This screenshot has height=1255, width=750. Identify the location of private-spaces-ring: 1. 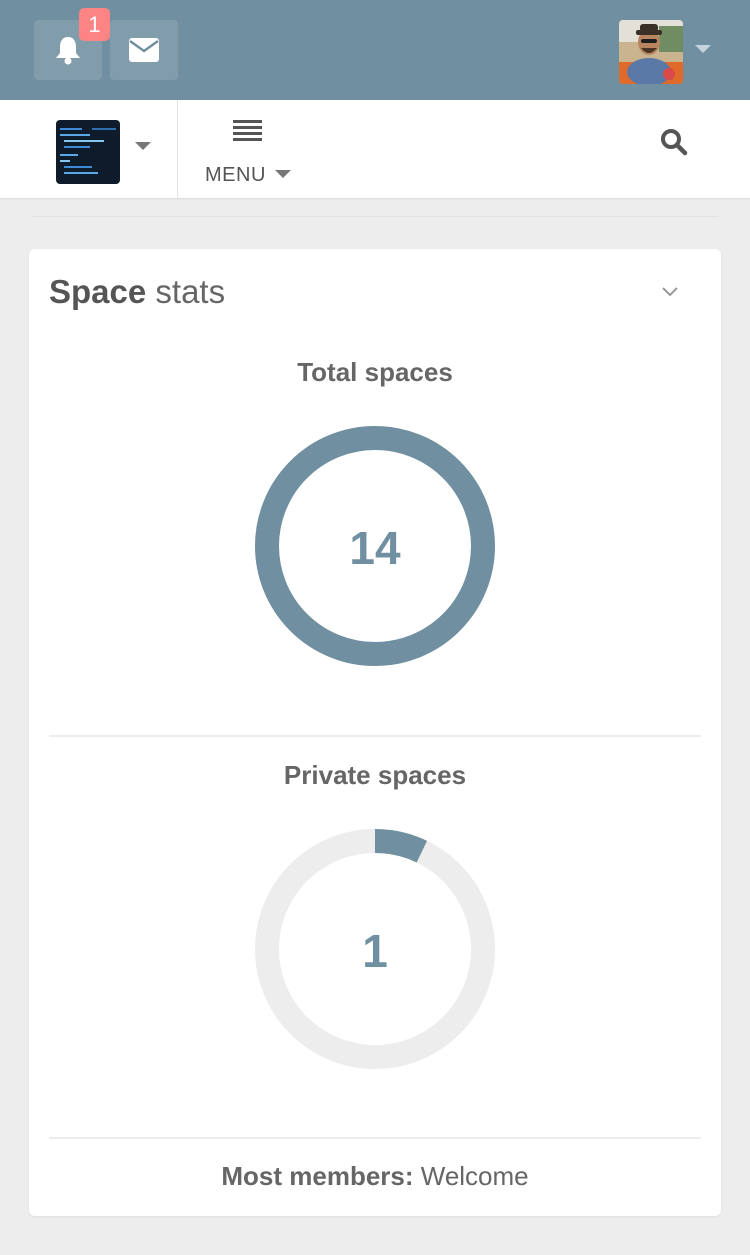
(375, 949).